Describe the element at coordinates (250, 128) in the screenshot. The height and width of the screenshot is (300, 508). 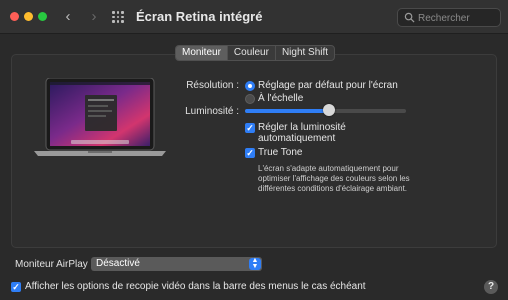
I see `auto-brightness-checkbox: ✓` at that location.